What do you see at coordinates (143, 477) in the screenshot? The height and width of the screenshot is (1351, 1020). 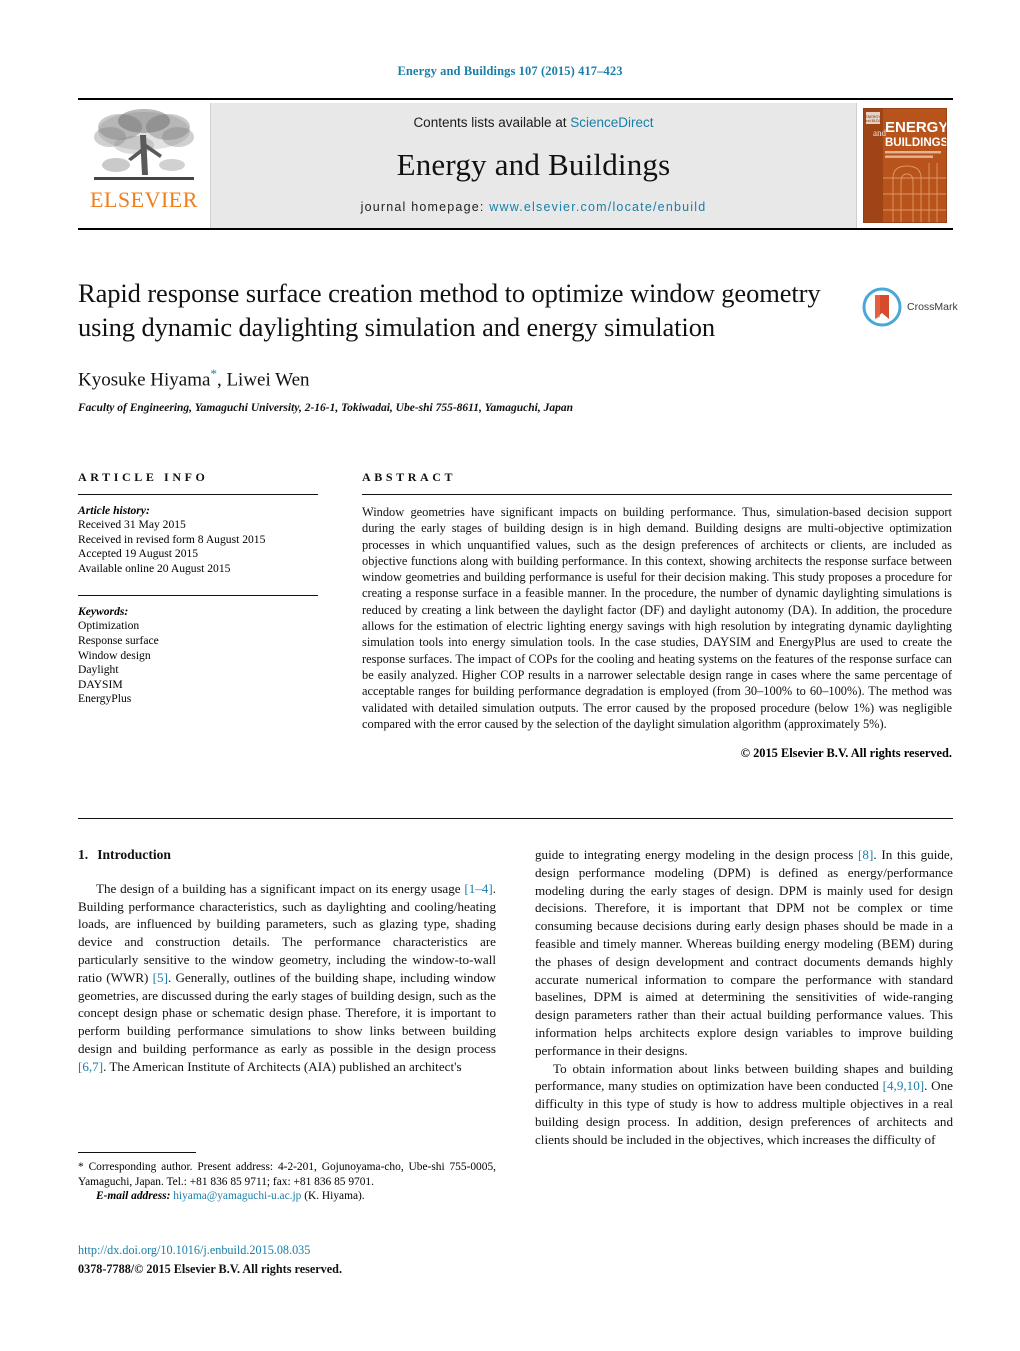 I see `article-info-heading: ARTICLE INFO` at bounding box center [143, 477].